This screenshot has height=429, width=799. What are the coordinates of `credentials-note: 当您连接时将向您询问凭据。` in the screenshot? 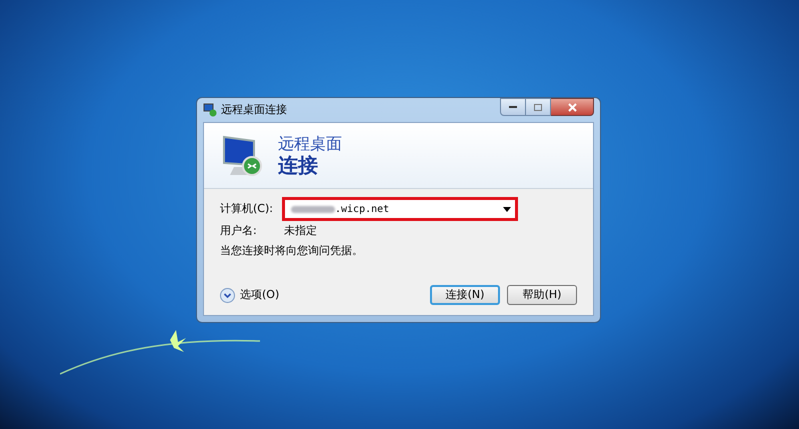 It's located at (292, 251).